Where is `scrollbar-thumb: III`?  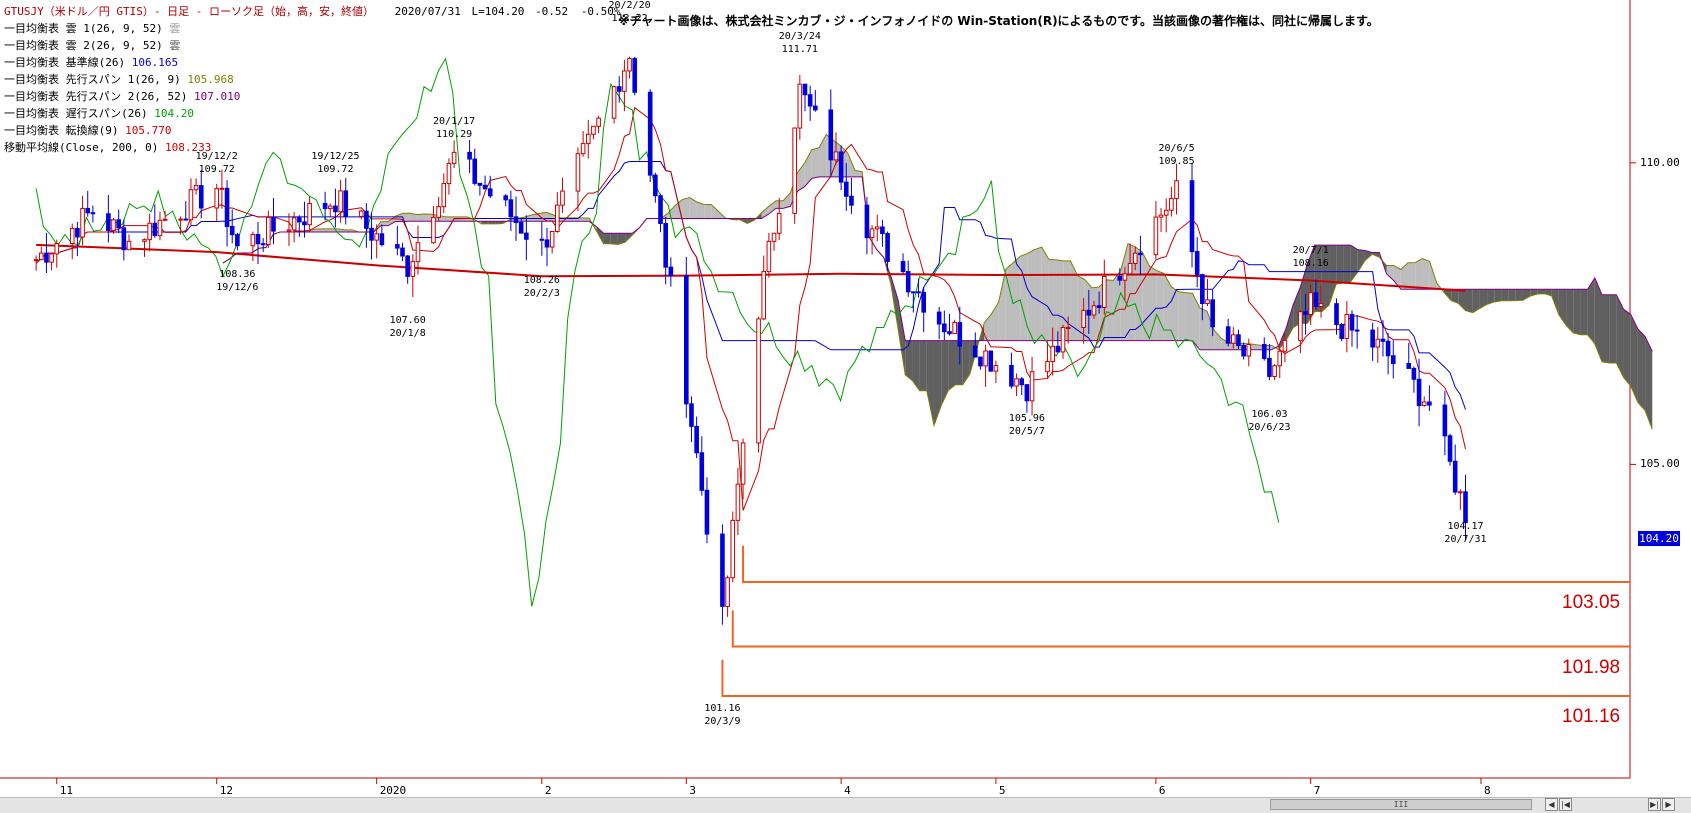
scrollbar-thumb: III is located at coordinates (1401, 804).